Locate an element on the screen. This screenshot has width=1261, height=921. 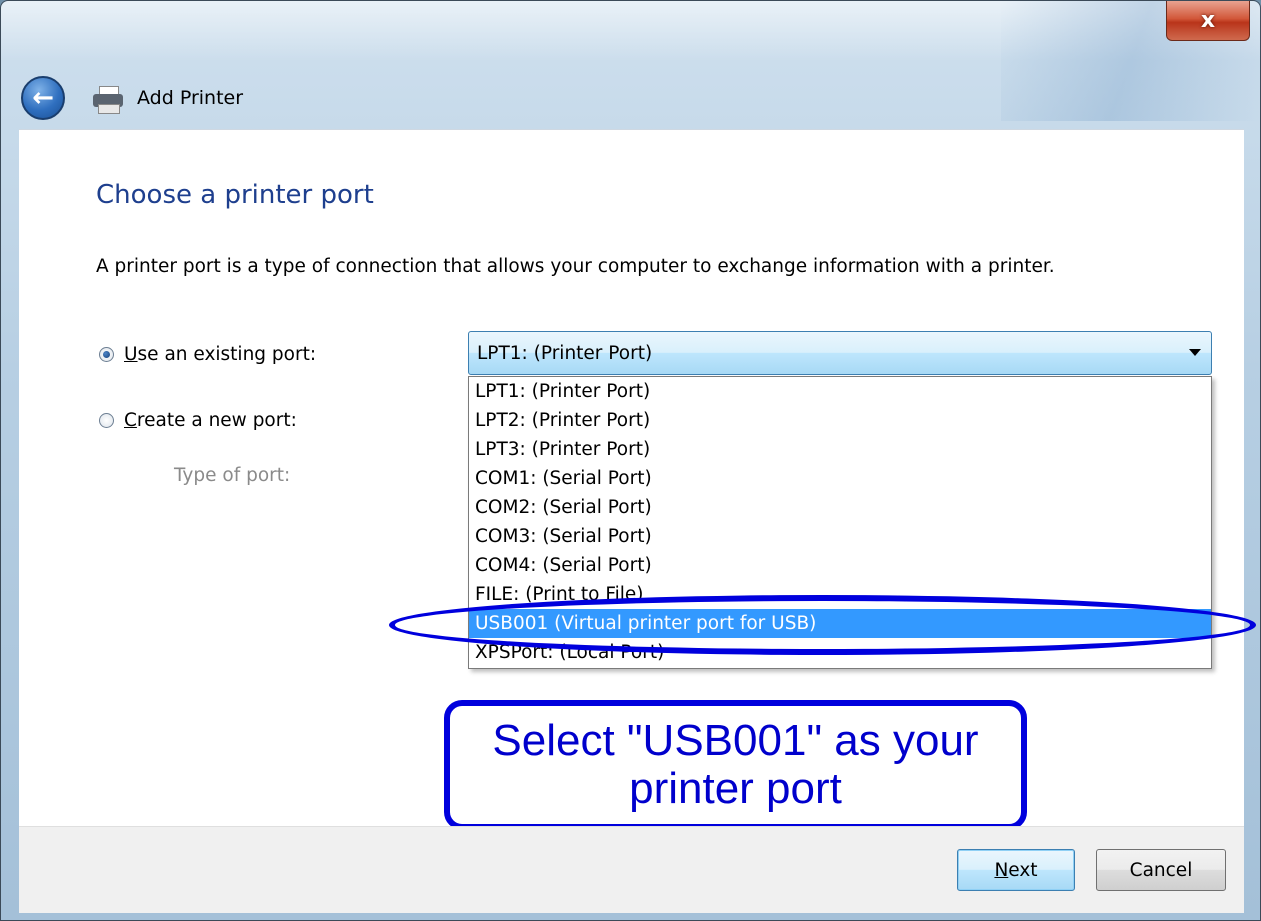
annotation-callout: Select "USB001" as your printer port is located at coordinates (735, 765).